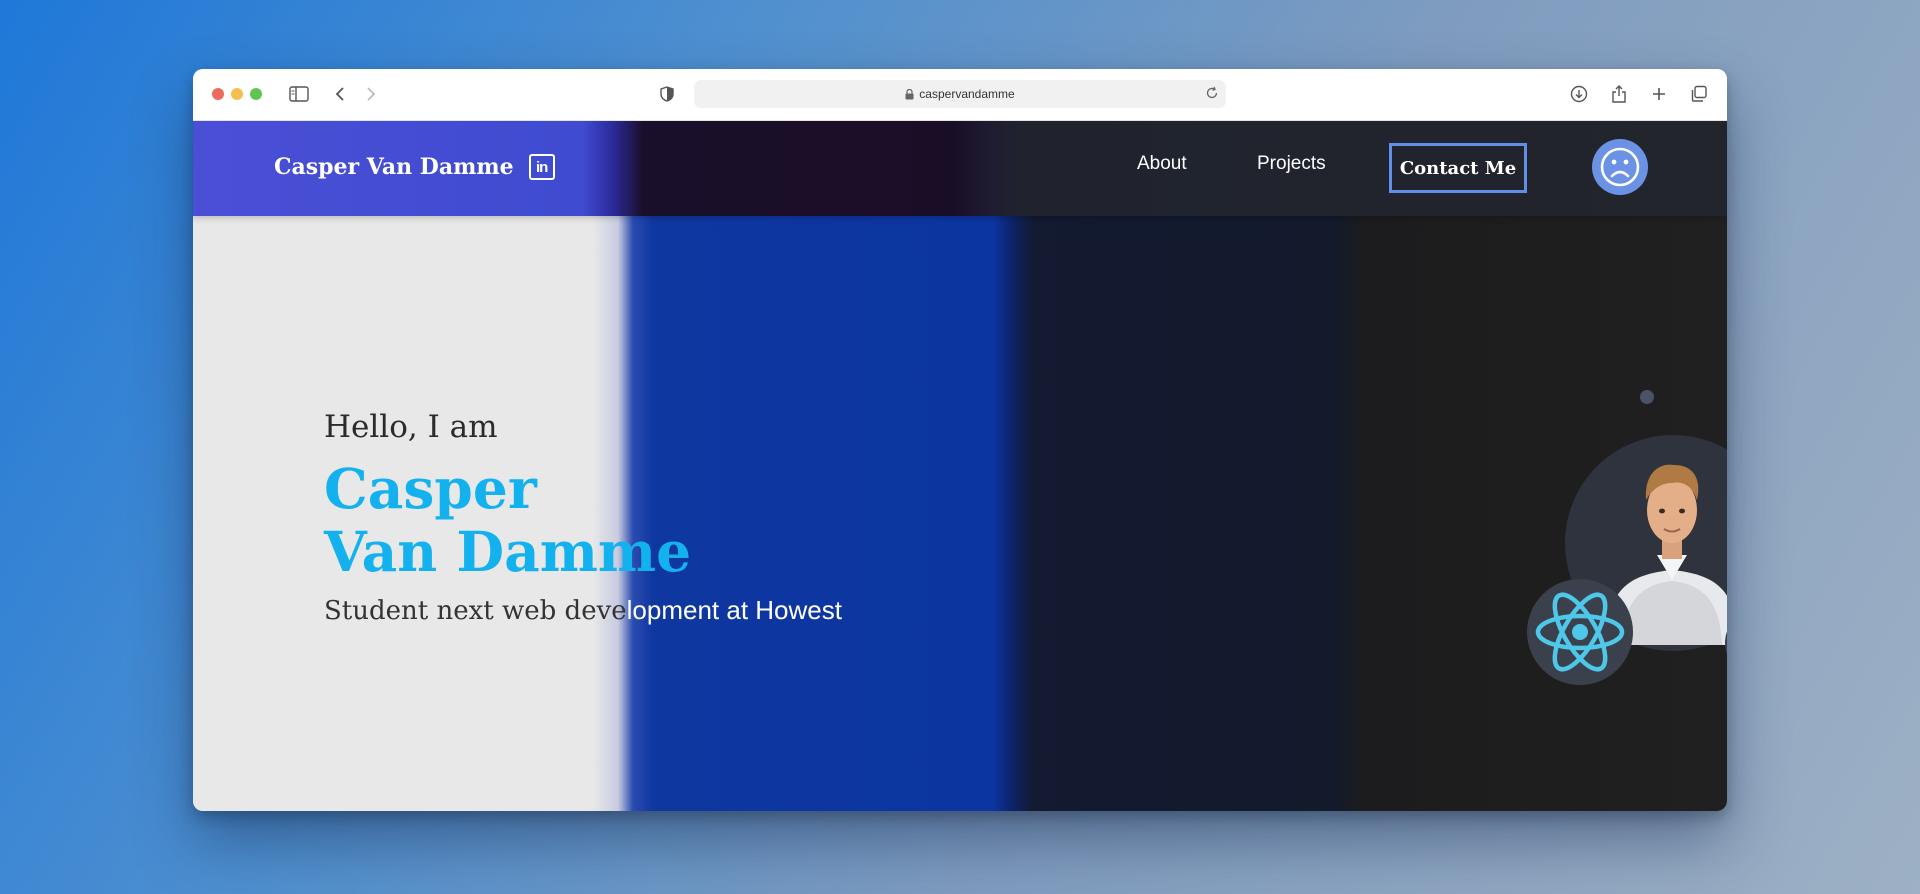 This screenshot has height=894, width=1920. Describe the element at coordinates (667, 94) in the screenshot. I see `privacy-shield-icon` at that location.